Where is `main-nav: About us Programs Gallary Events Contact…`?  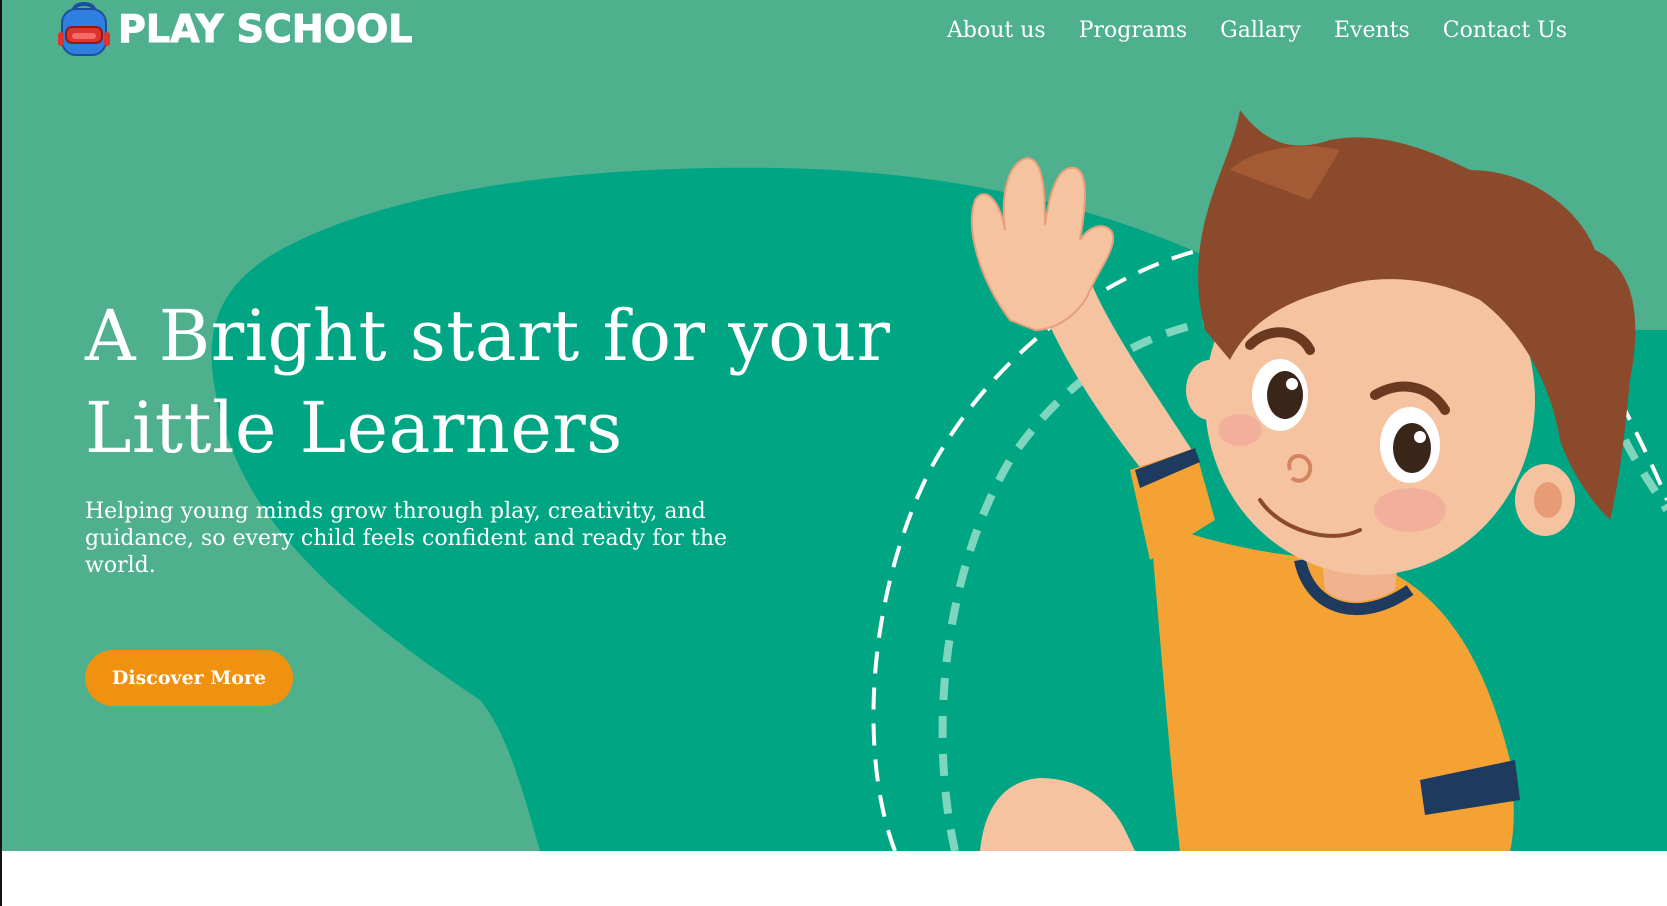
main-nav: About us Programs Gallary Events Contact… is located at coordinates (1257, 31).